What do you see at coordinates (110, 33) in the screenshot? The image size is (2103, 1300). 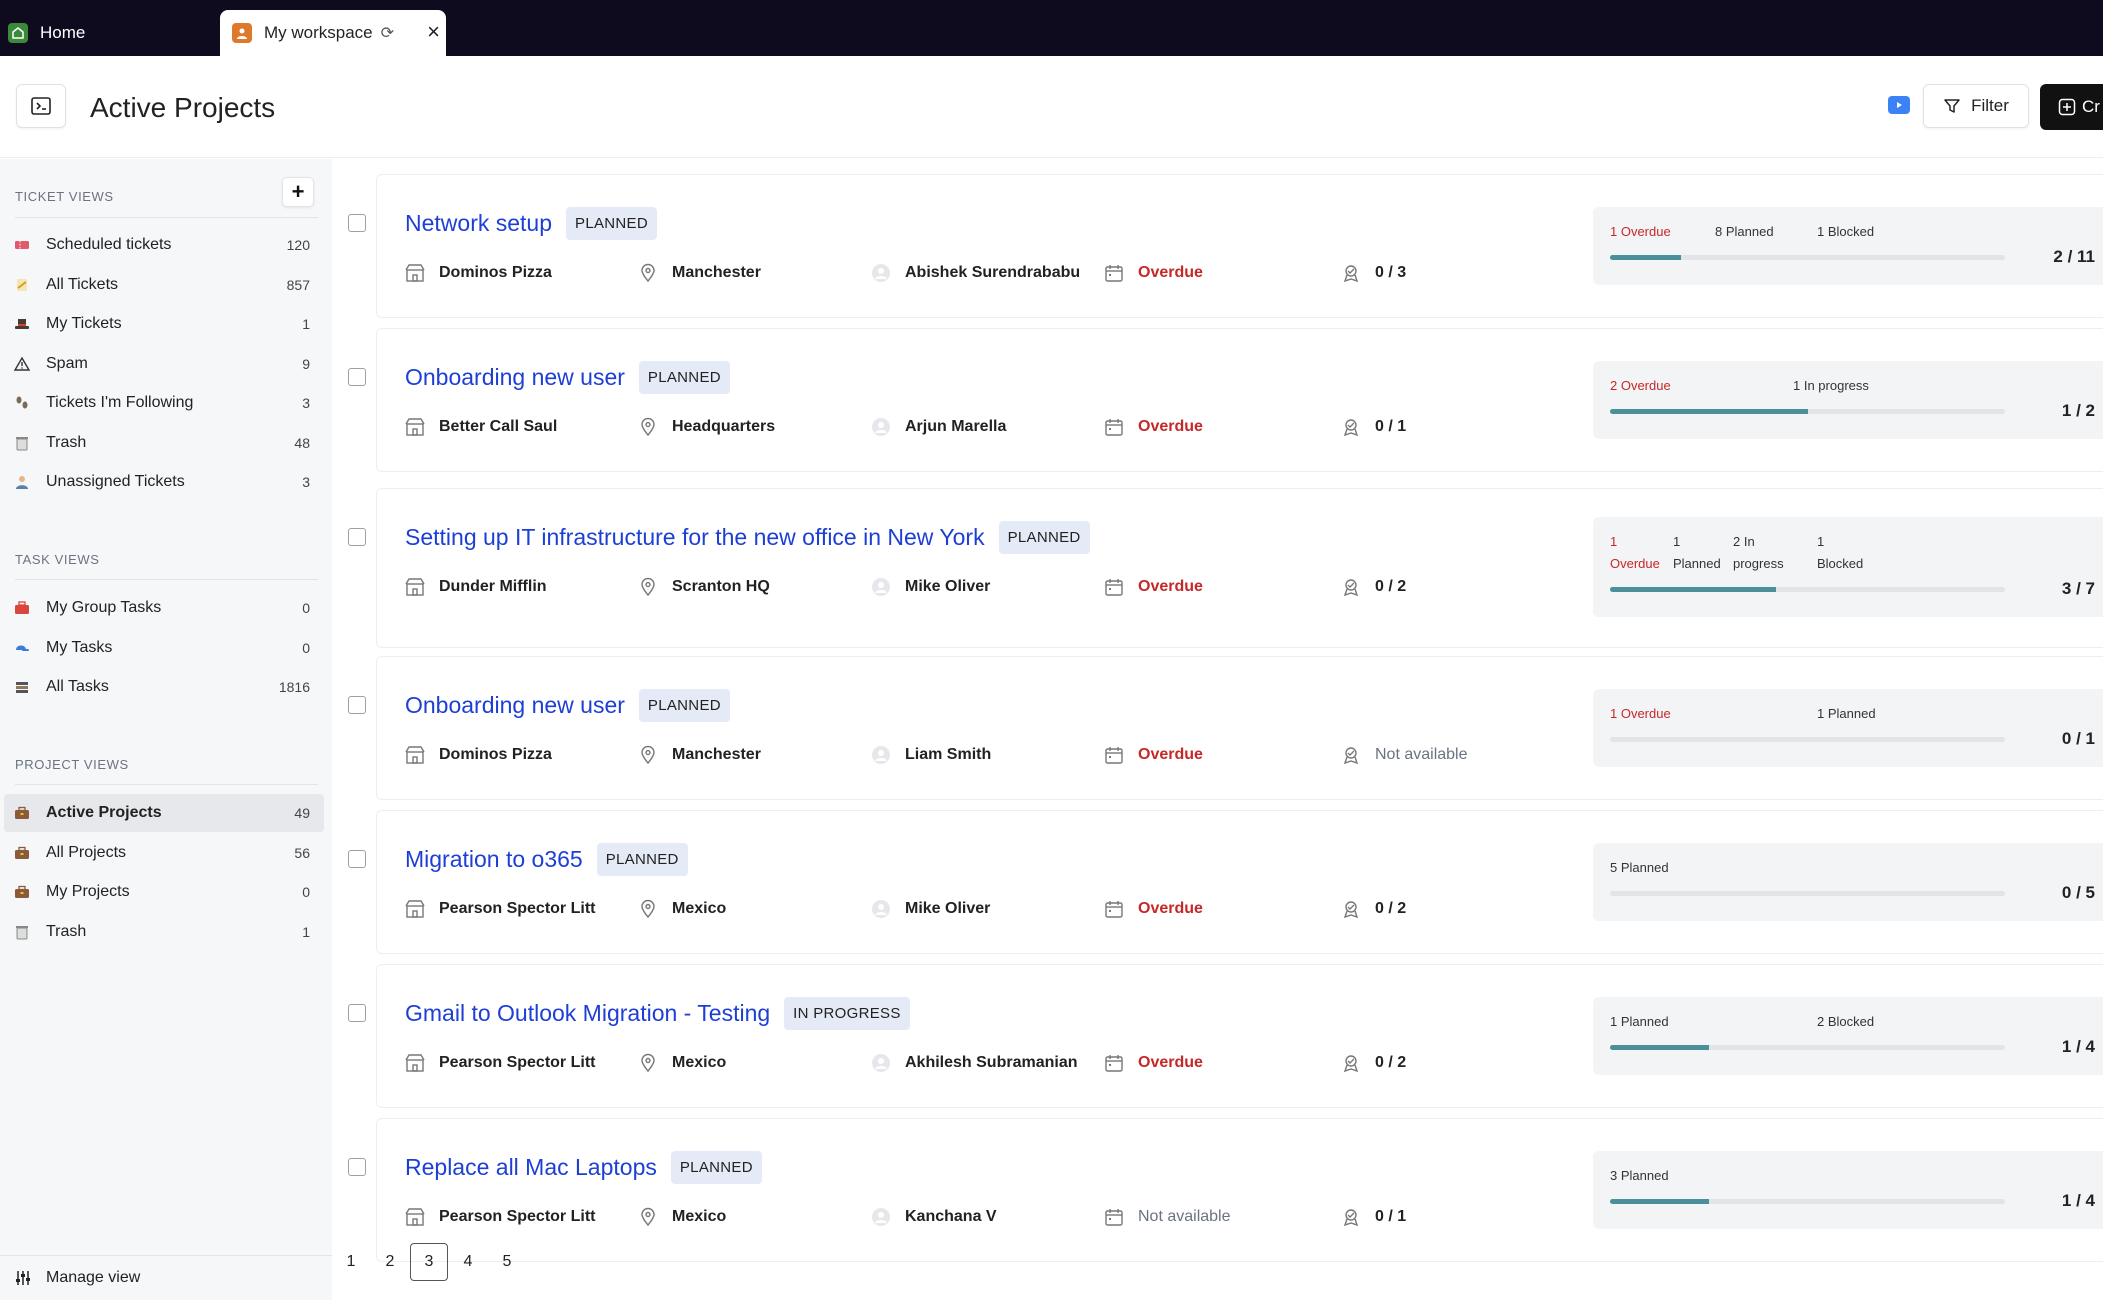 I see `tab-home: Home` at bounding box center [110, 33].